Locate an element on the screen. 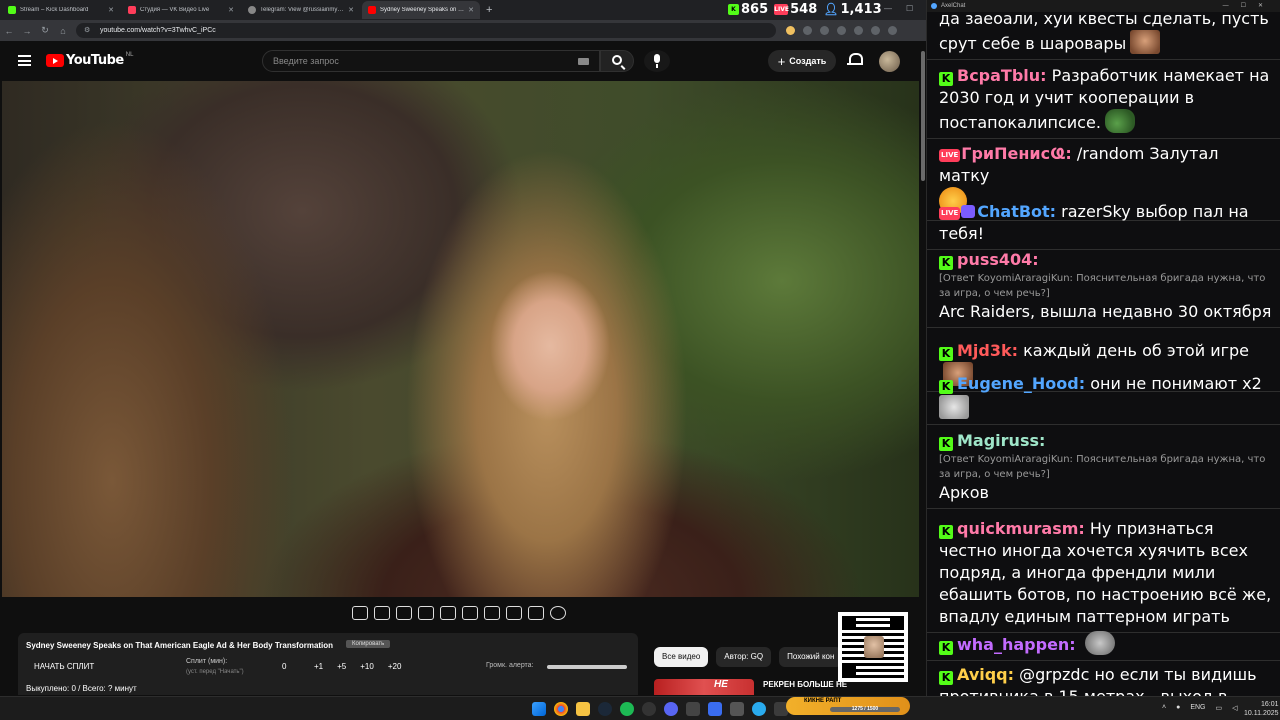  message-username: Aviqq: is located at coordinates (985, 674).